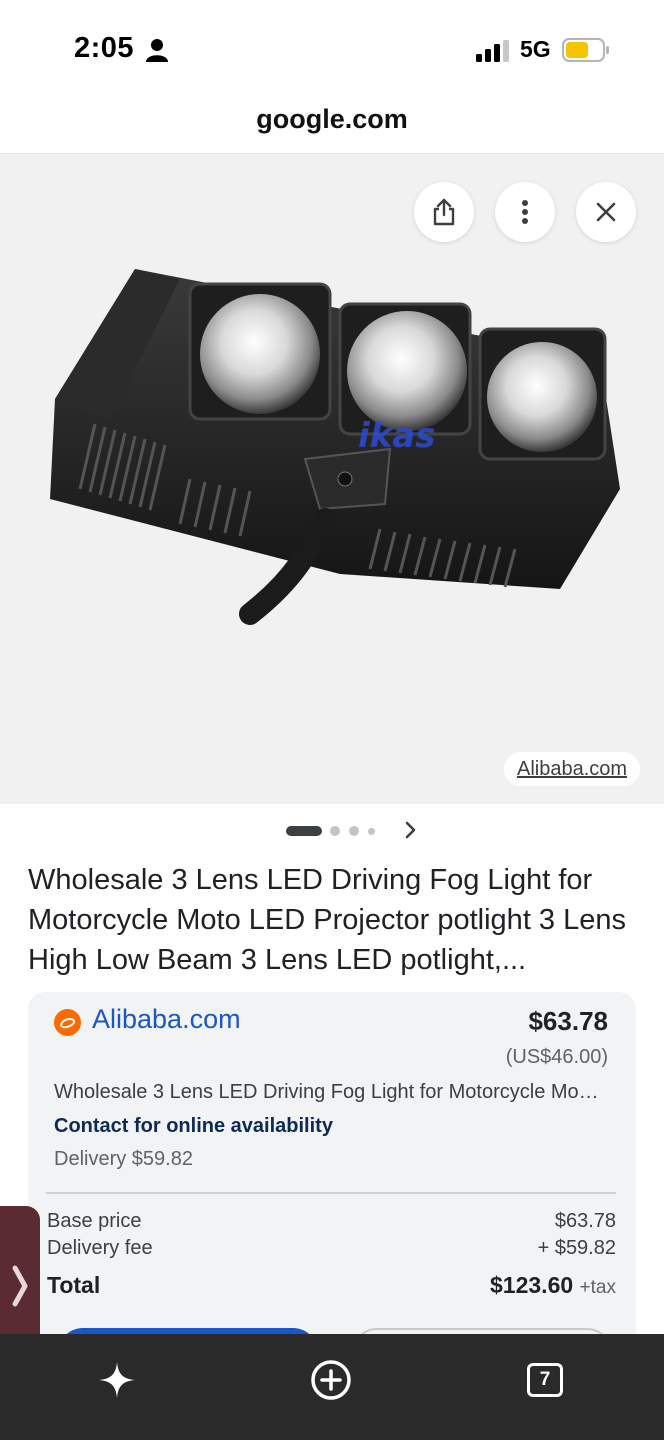 This screenshot has height=1440, width=664. I want to click on carousel-indicator, so click(335, 831).